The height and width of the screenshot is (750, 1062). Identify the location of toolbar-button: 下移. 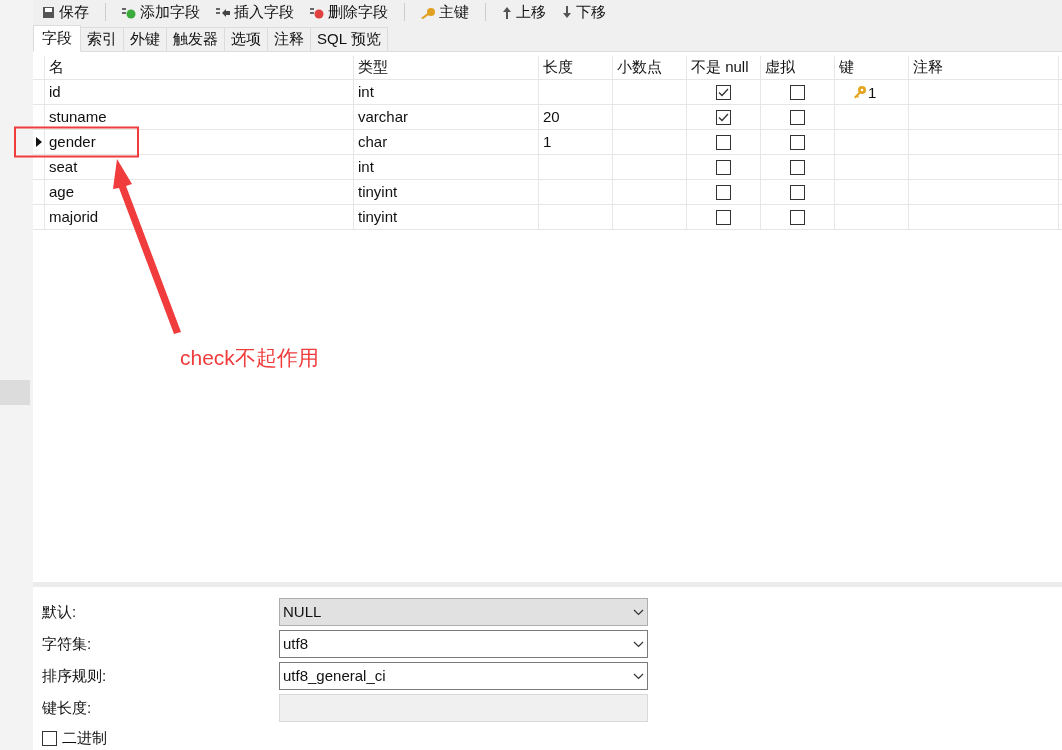
(584, 12).